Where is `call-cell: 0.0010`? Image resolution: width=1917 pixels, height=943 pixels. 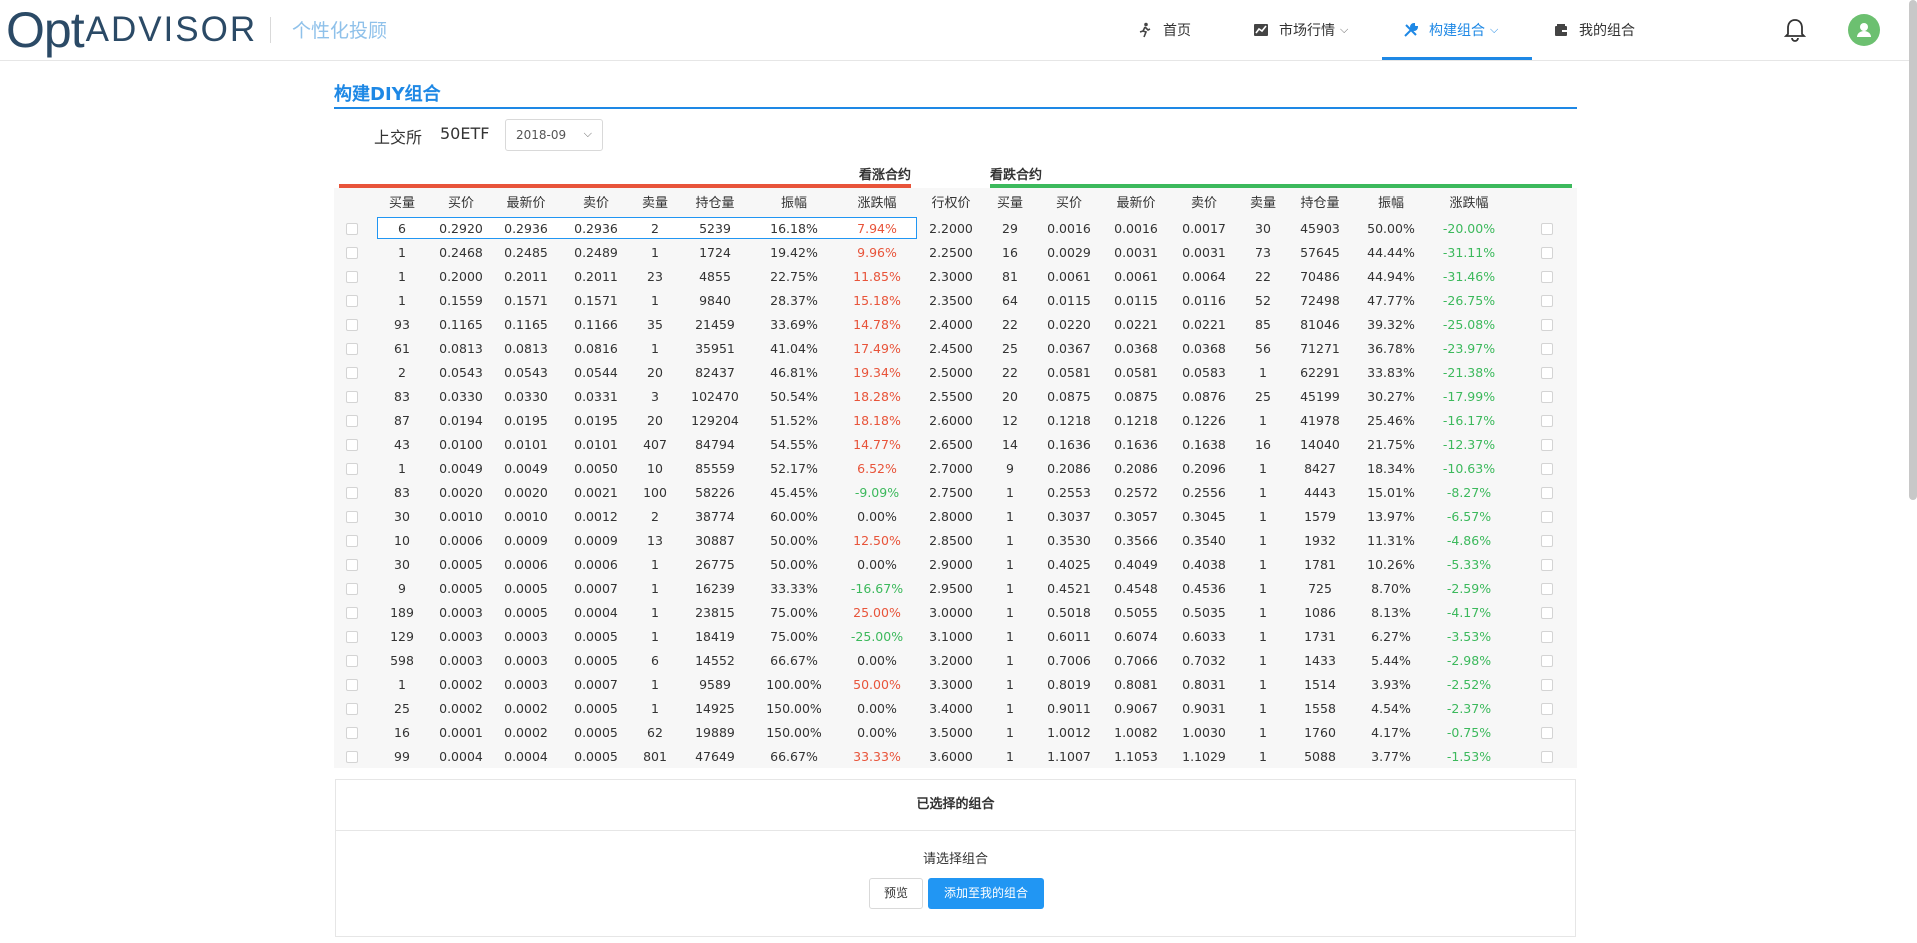
call-cell: 0.0010 is located at coordinates (526, 517).